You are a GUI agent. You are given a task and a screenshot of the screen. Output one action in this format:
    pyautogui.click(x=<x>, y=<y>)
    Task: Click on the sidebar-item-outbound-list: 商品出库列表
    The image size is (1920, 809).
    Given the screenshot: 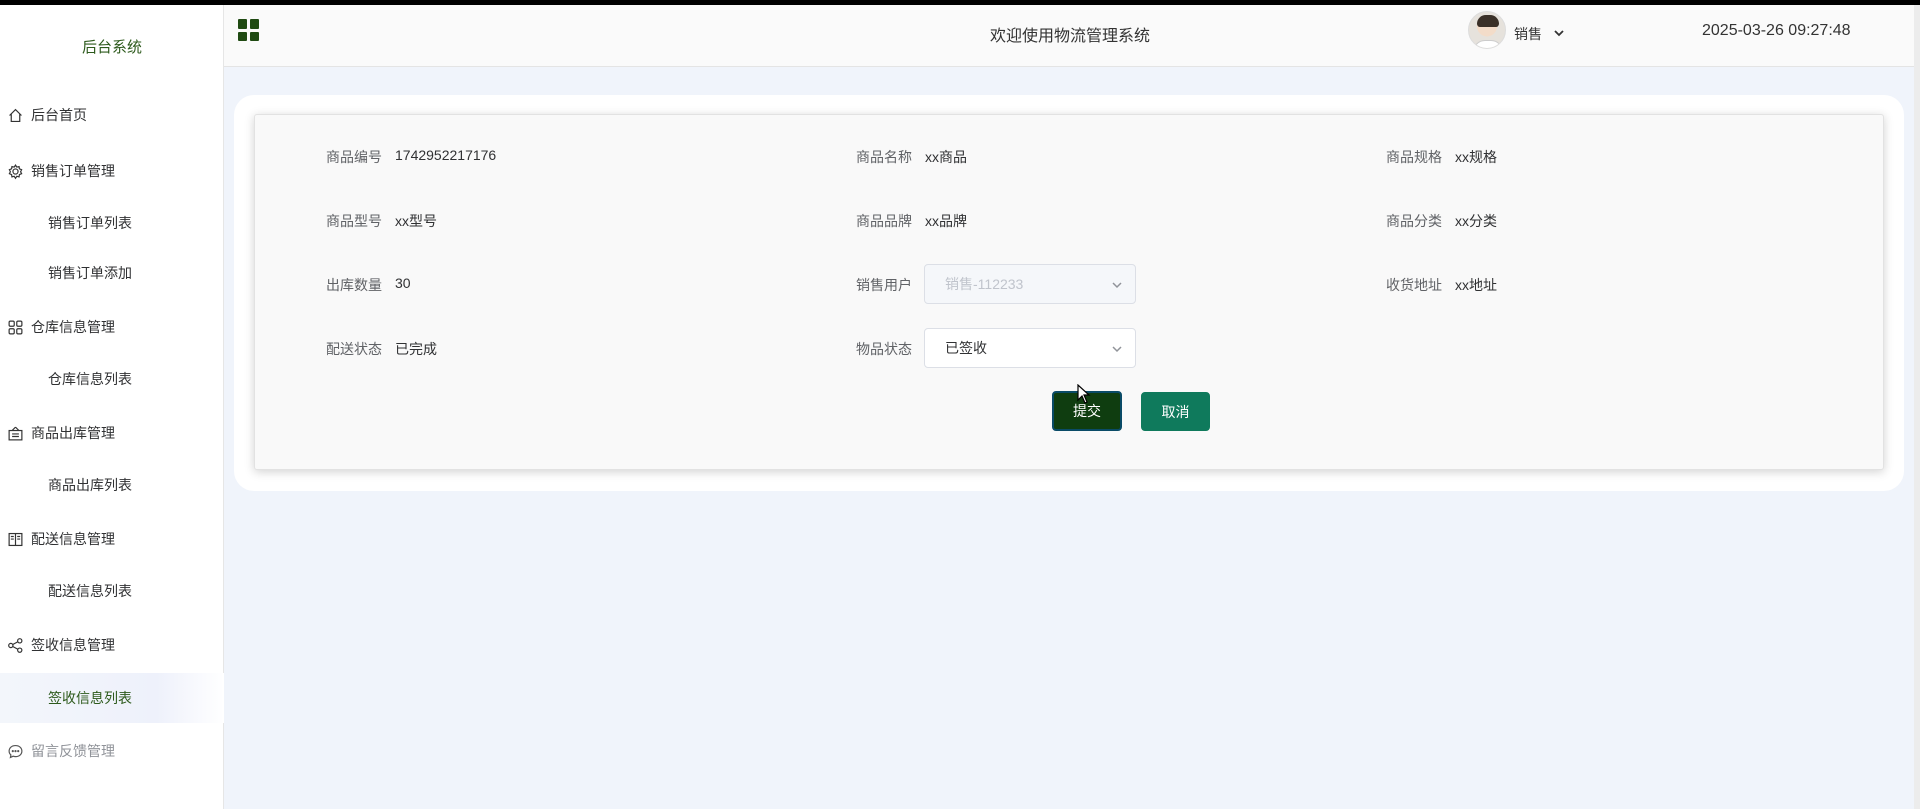 What is the action you would take?
    pyautogui.click(x=112, y=485)
    